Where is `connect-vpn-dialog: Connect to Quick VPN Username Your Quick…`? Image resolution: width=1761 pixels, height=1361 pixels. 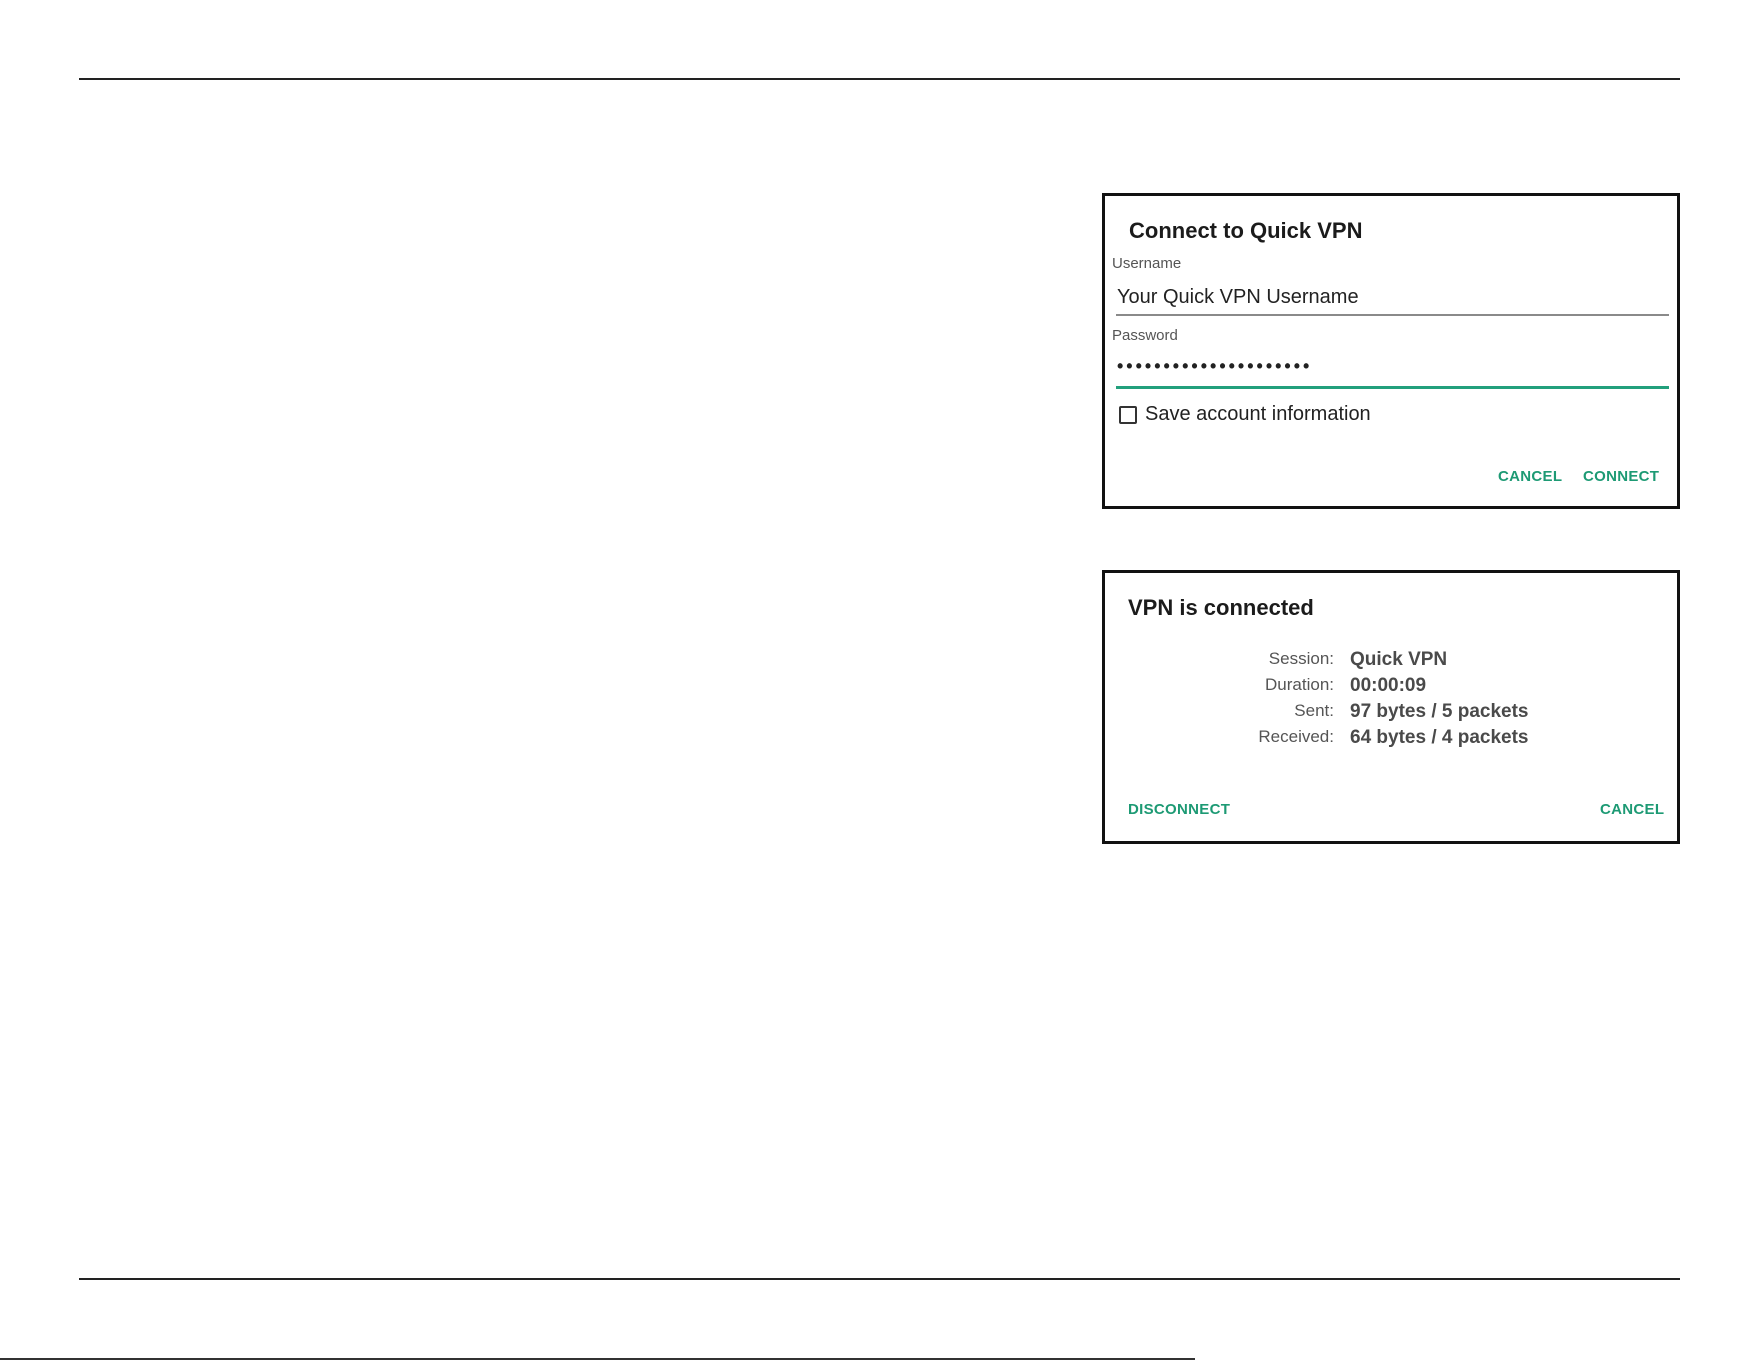 connect-vpn-dialog: Connect to Quick VPN Username Your Quick… is located at coordinates (1391, 351).